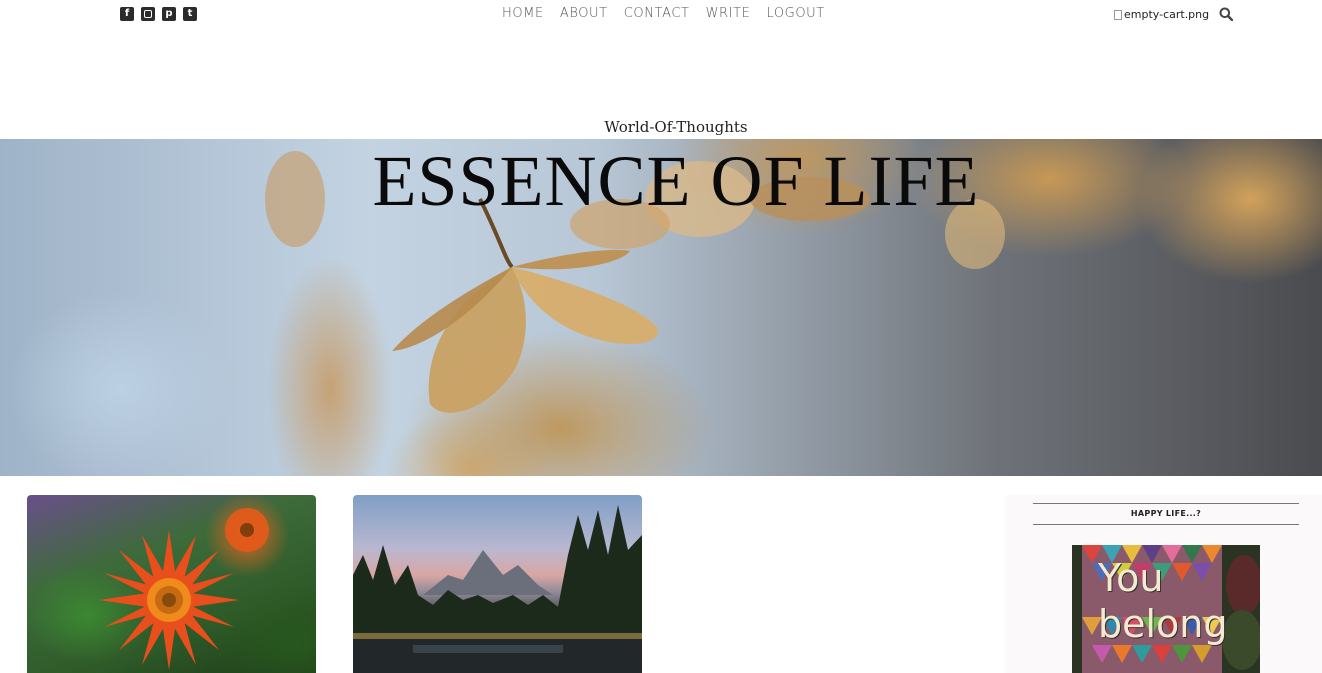  What do you see at coordinates (795, 13) in the screenshot?
I see `nav-logout-link: LOGOUT` at bounding box center [795, 13].